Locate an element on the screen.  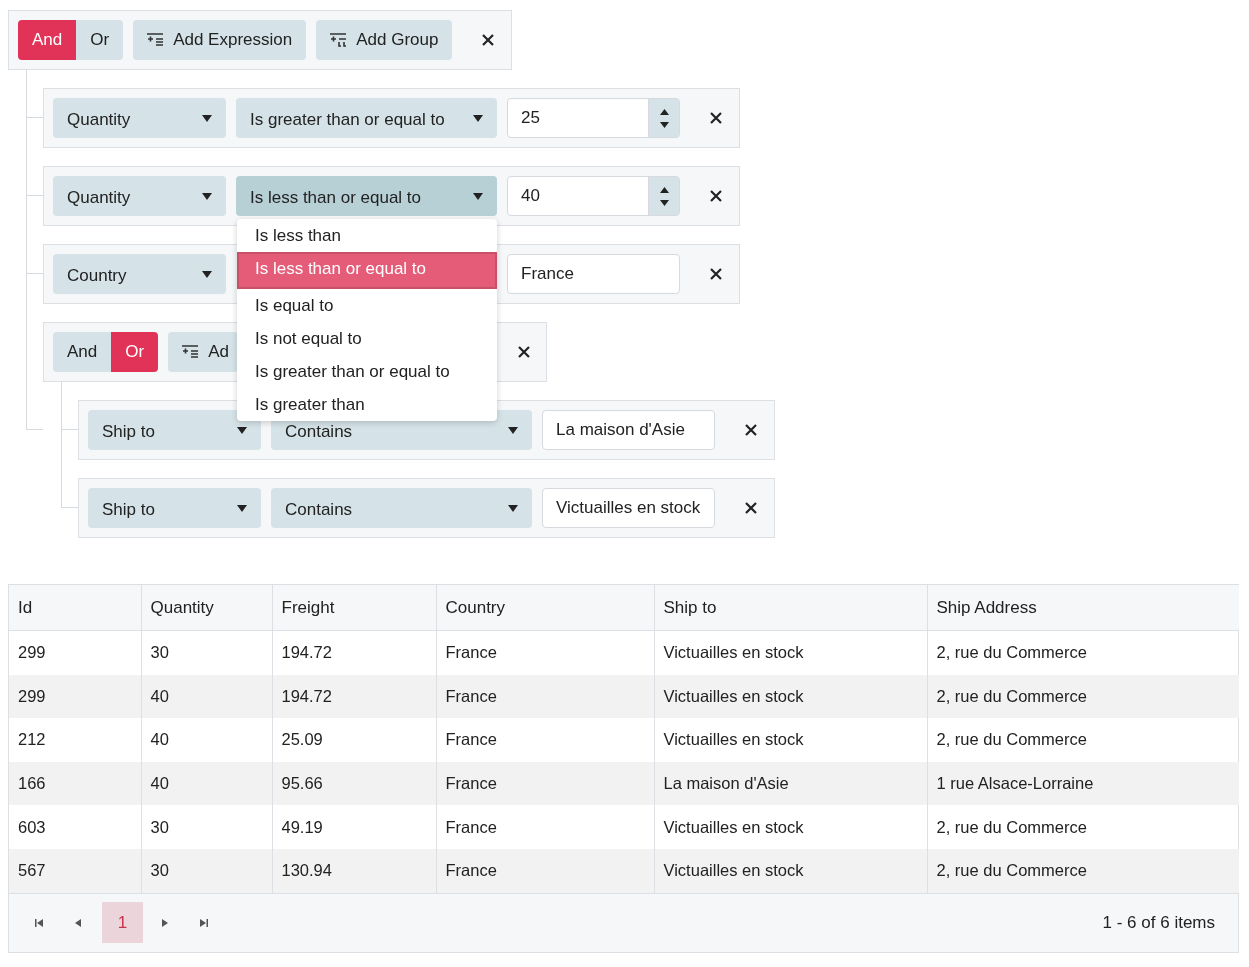
add-group-icon is located at coordinates (339, 40).